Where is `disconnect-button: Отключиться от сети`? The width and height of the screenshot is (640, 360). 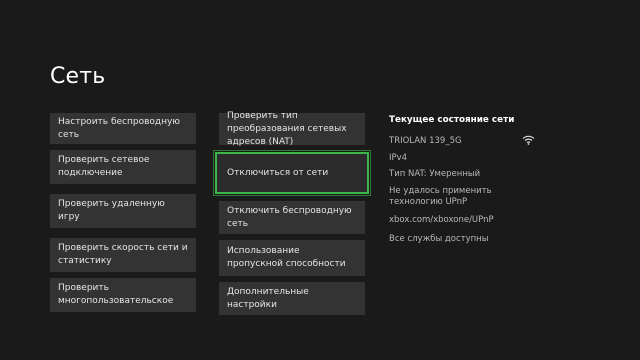 disconnect-button: Отключиться от сети is located at coordinates (292, 173).